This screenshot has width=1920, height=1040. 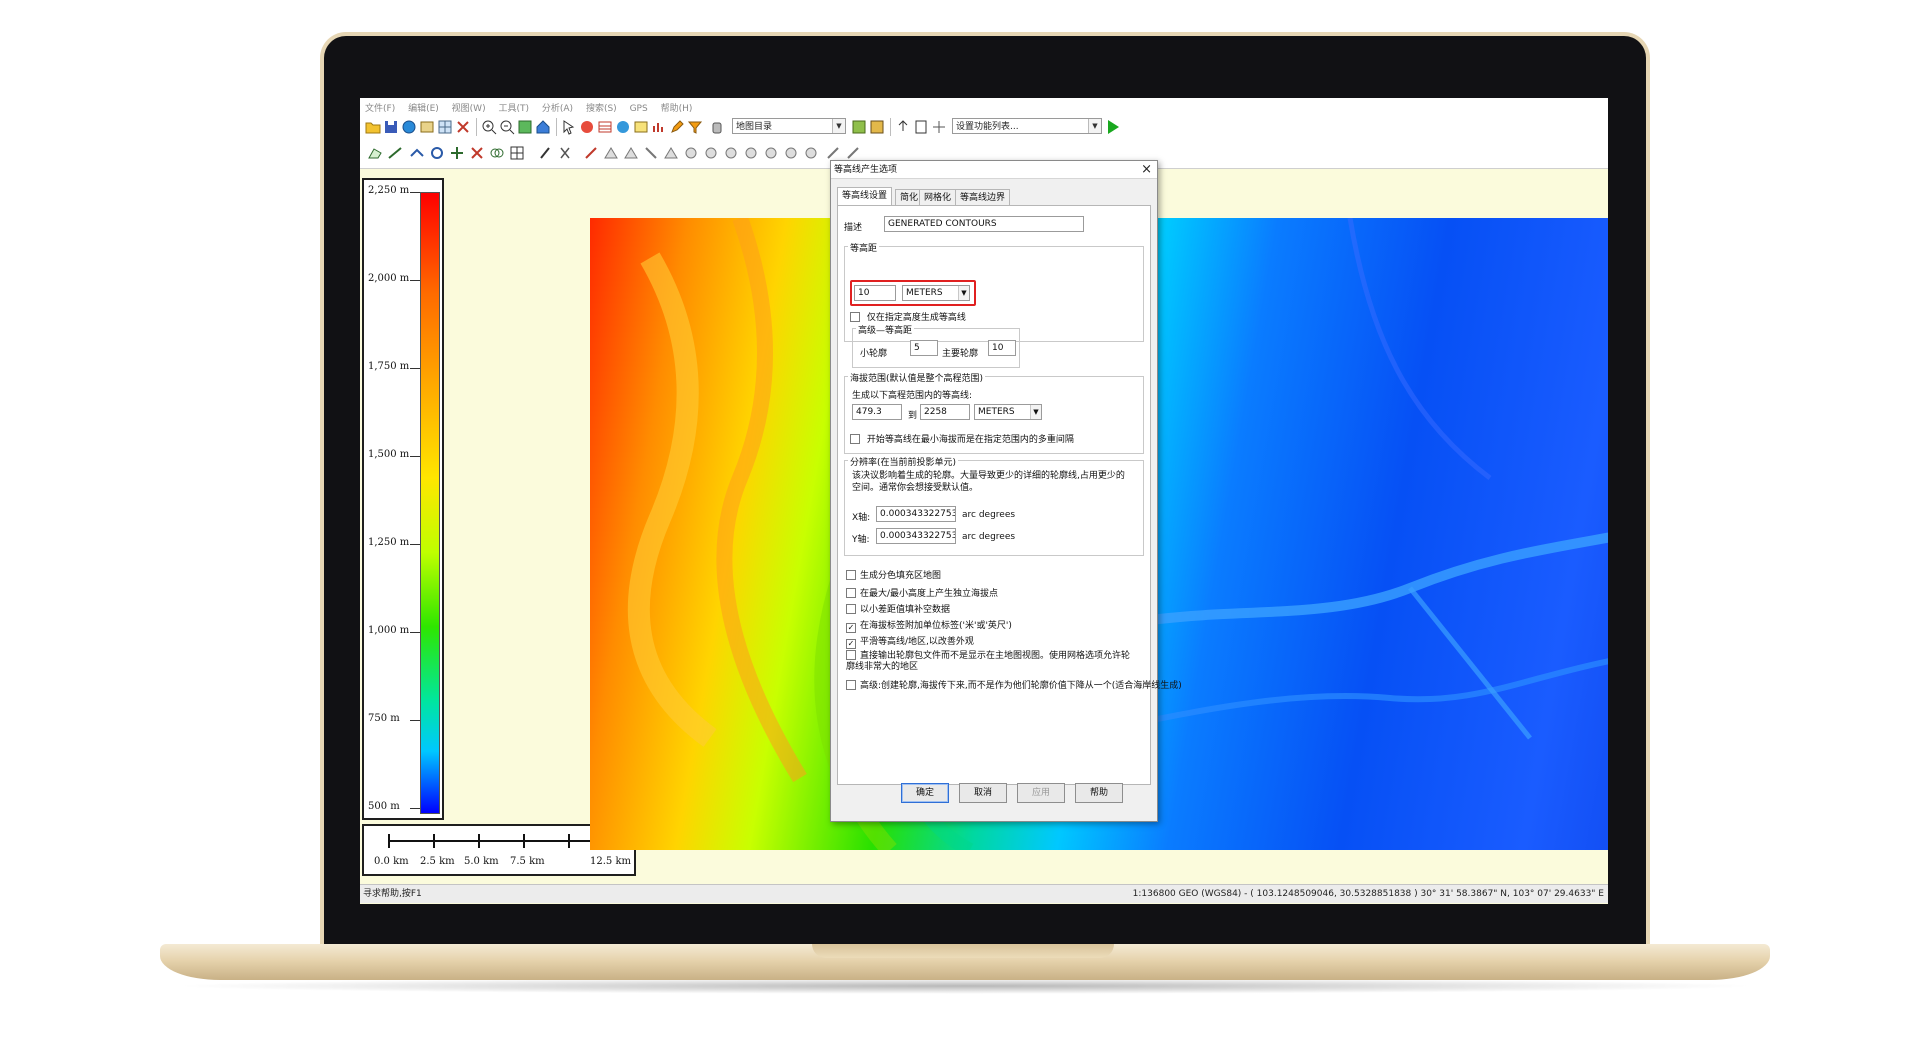 What do you see at coordinates (545, 153) in the screenshot?
I see `point-icon` at bounding box center [545, 153].